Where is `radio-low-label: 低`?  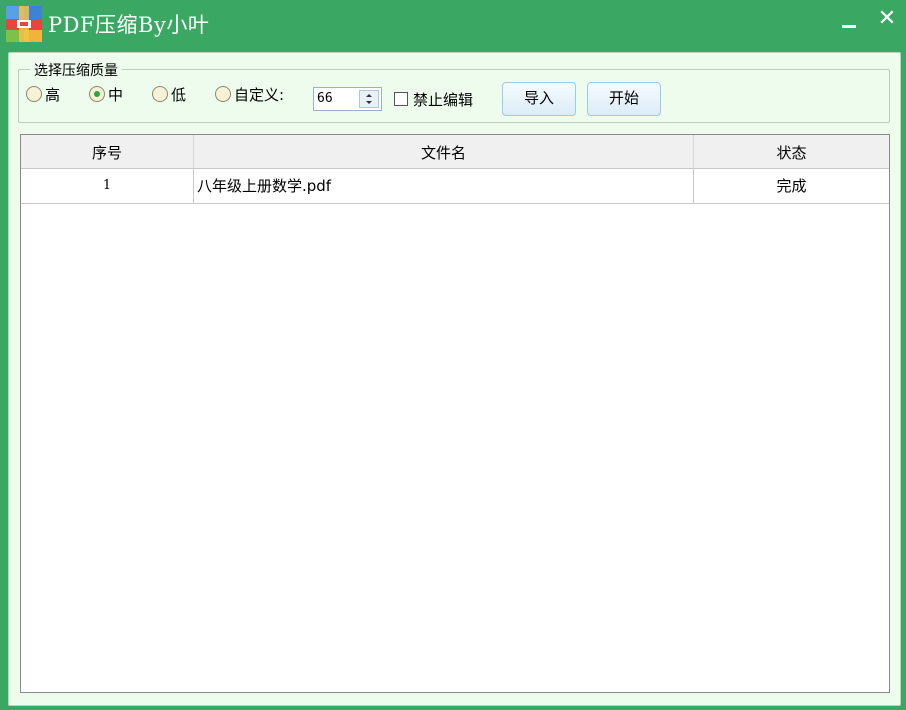 radio-low-label: 低 is located at coordinates (179, 94).